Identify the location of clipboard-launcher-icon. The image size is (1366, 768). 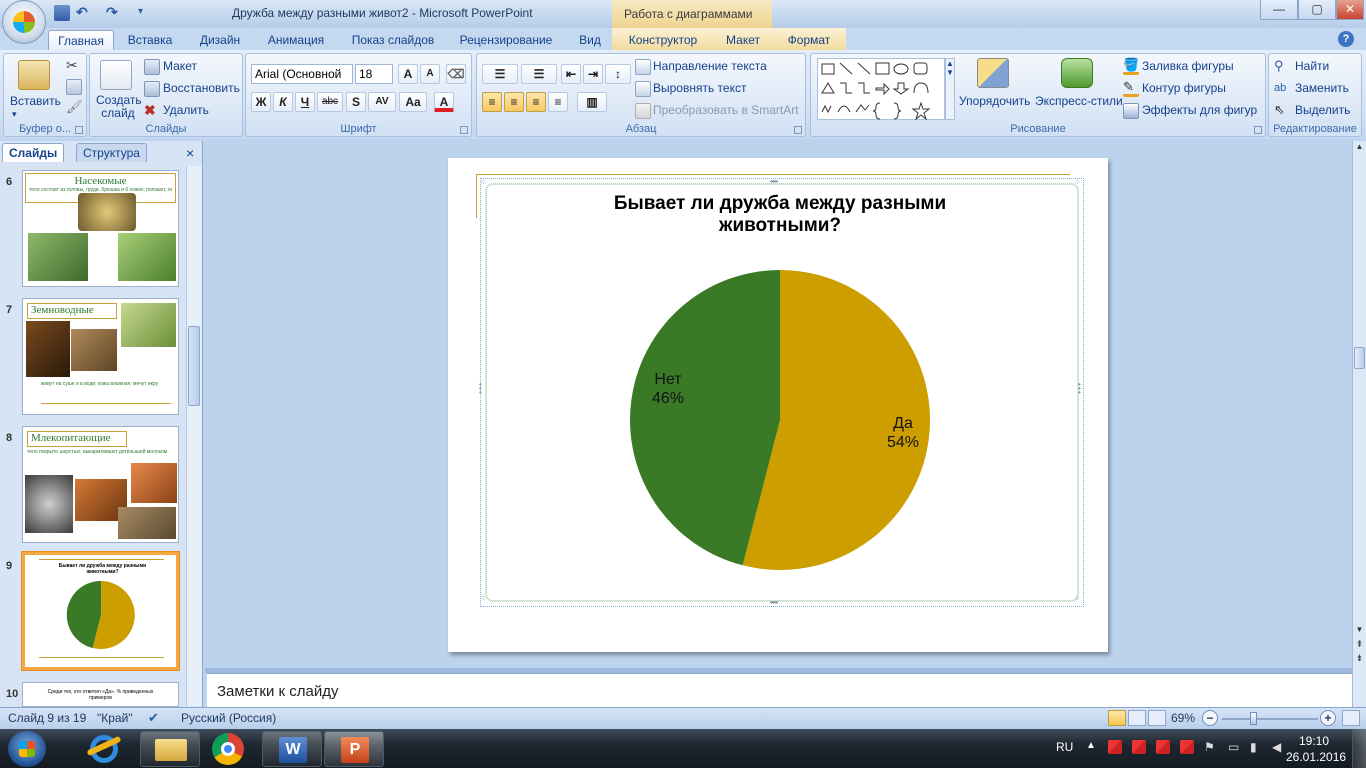
(79, 130).